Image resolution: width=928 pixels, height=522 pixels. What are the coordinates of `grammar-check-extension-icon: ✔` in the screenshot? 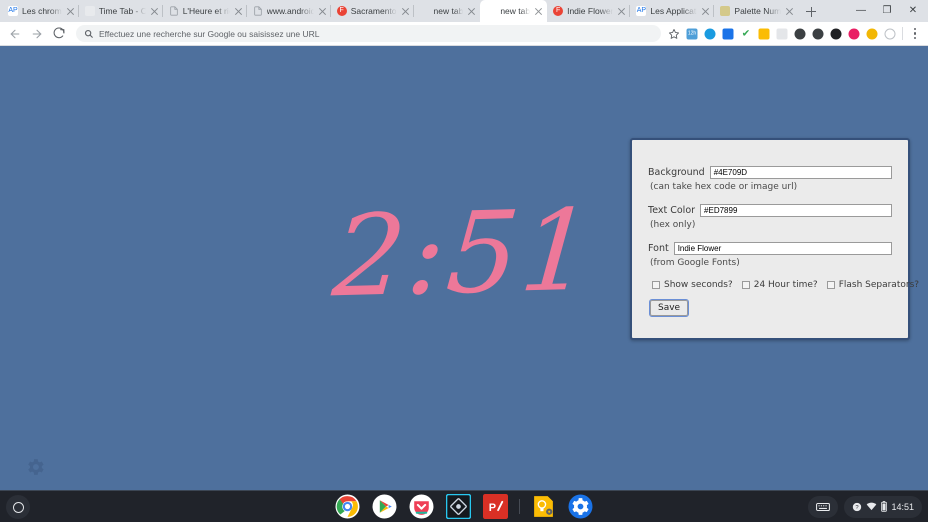 It's located at (746, 34).